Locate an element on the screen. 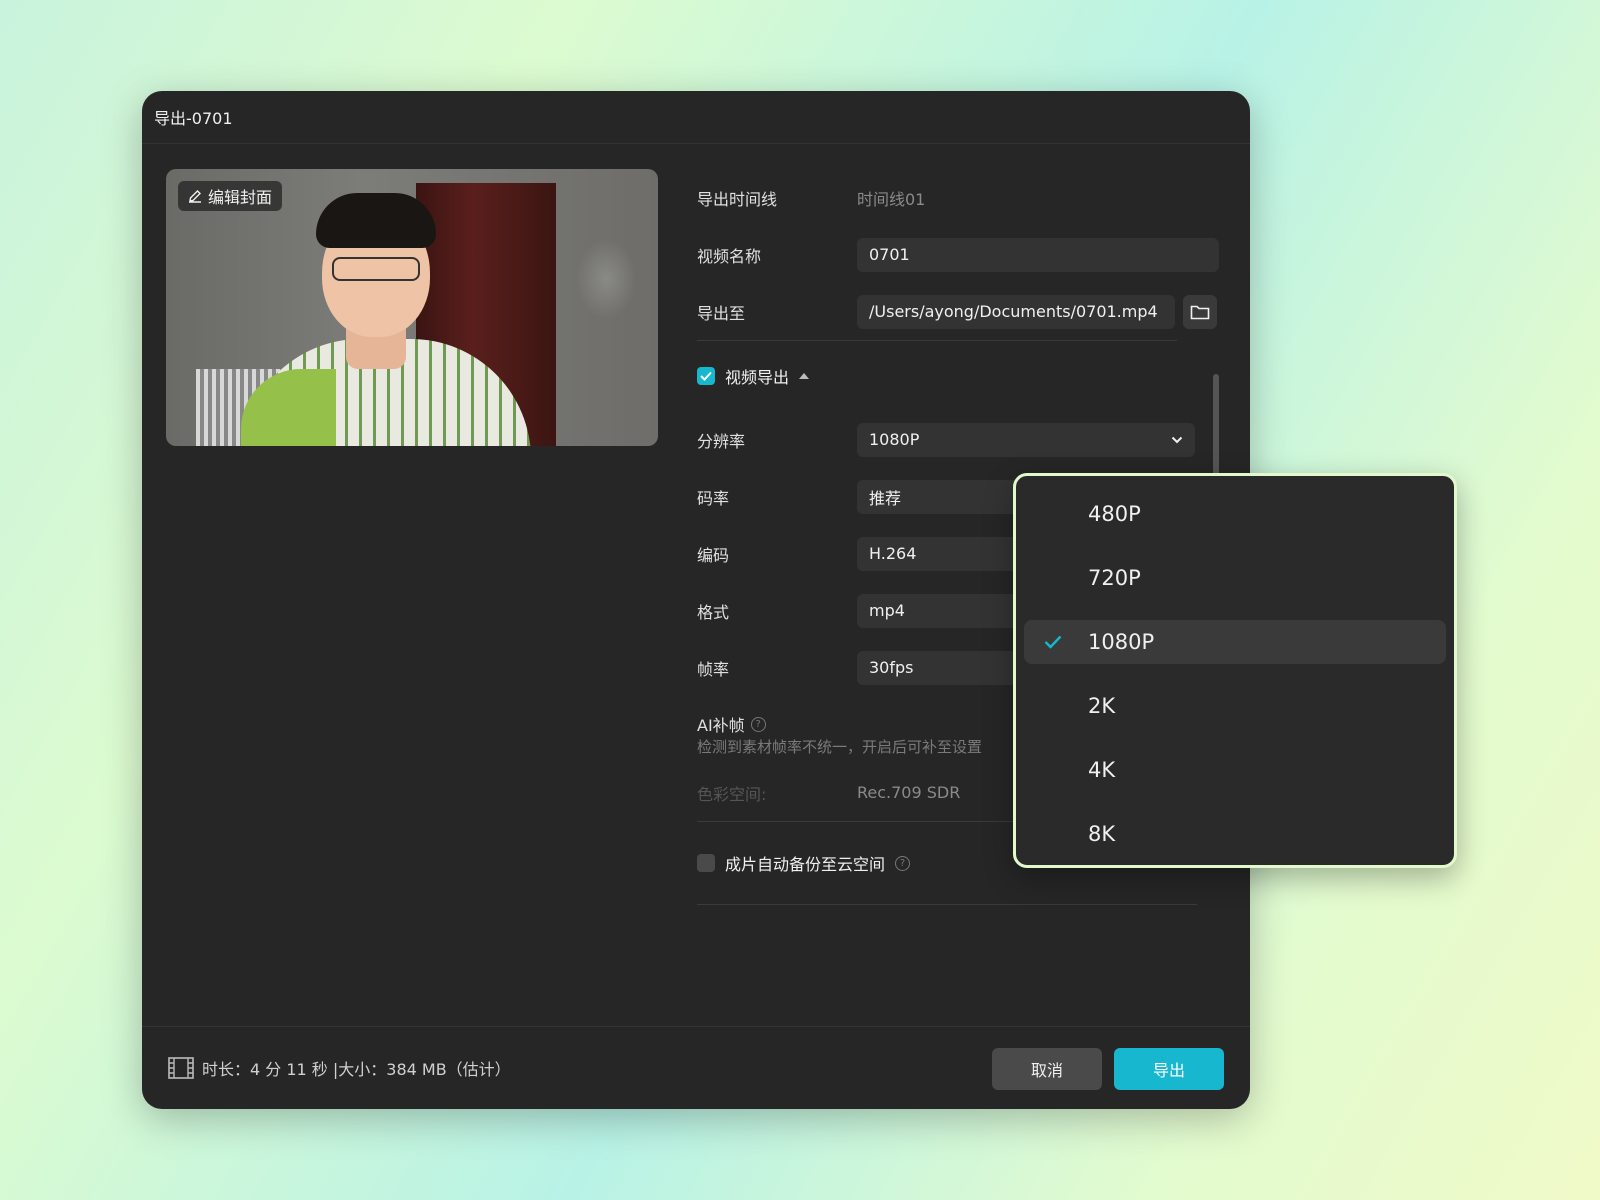  resolution-option-1080p: 1080P is located at coordinates (1235, 642).